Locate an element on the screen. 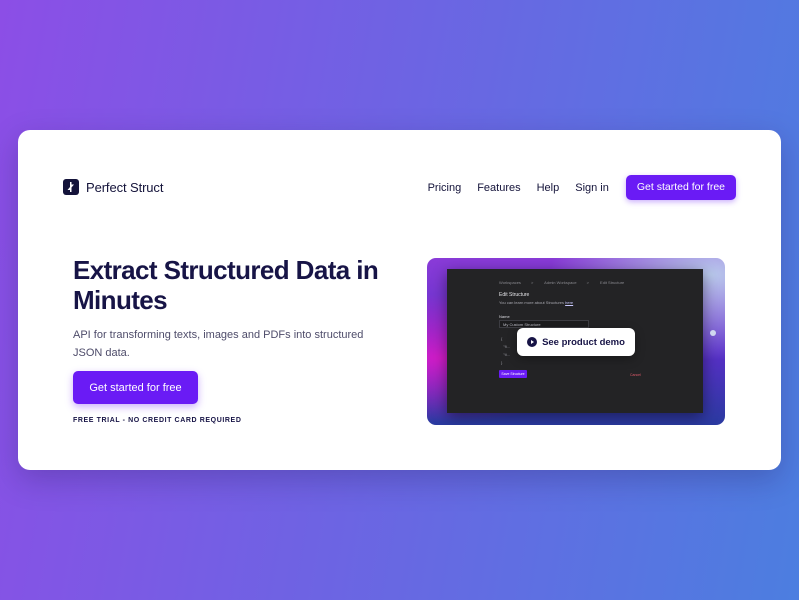  demo-help-text: You can learn more about Structures here is located at coordinates (536, 302).